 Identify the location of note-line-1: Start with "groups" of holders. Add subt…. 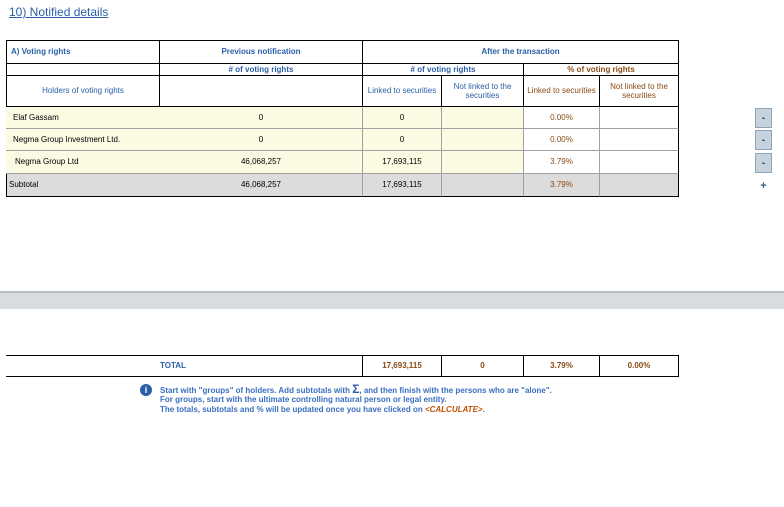
(356, 389).